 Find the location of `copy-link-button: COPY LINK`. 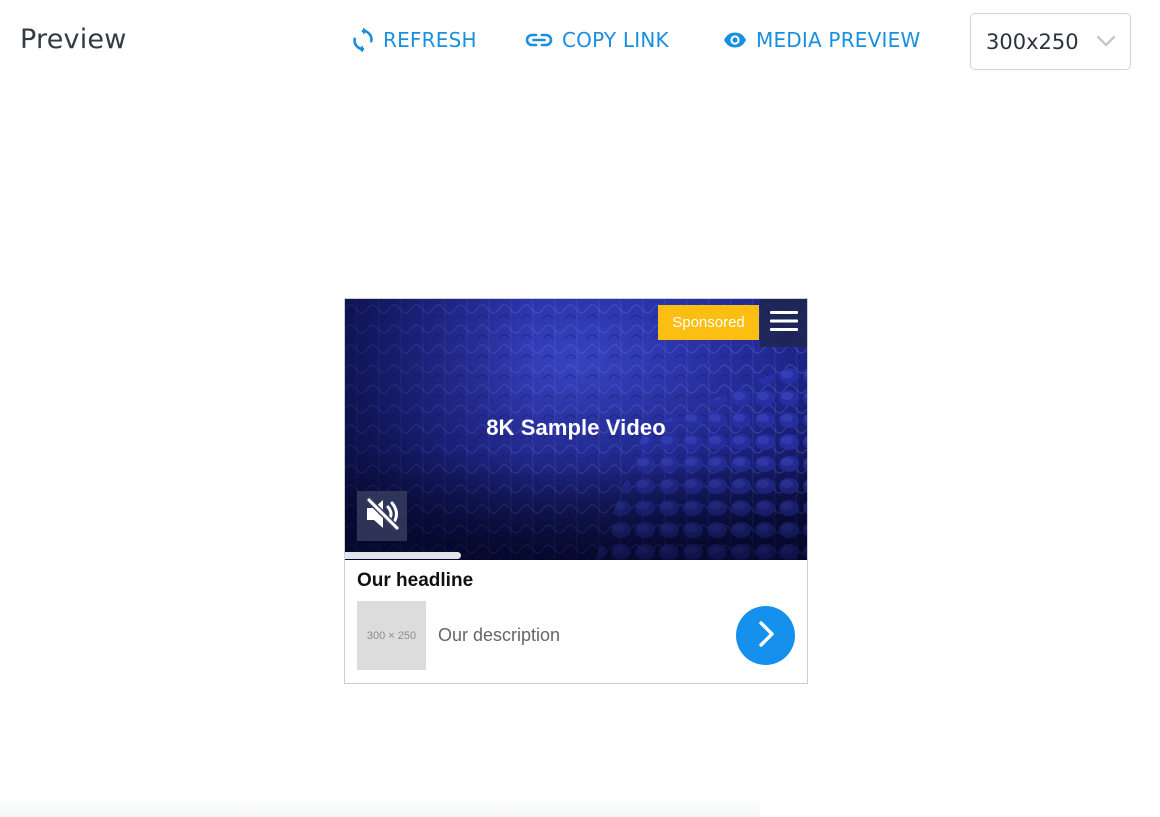

copy-link-button: COPY LINK is located at coordinates (597, 40).